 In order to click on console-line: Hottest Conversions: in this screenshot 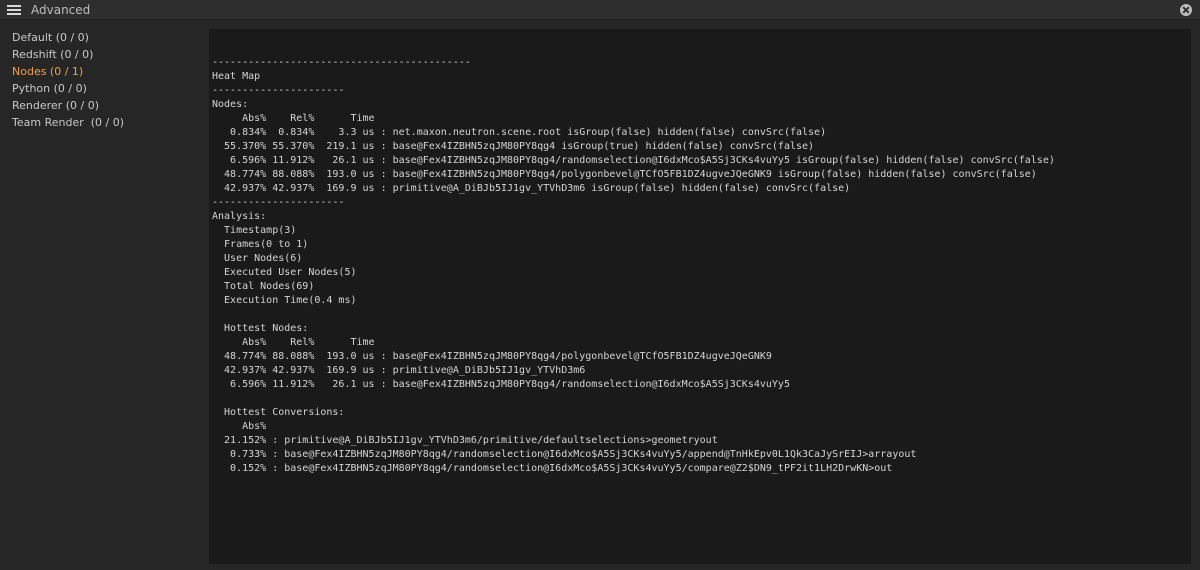, I will do `click(278, 412)`.